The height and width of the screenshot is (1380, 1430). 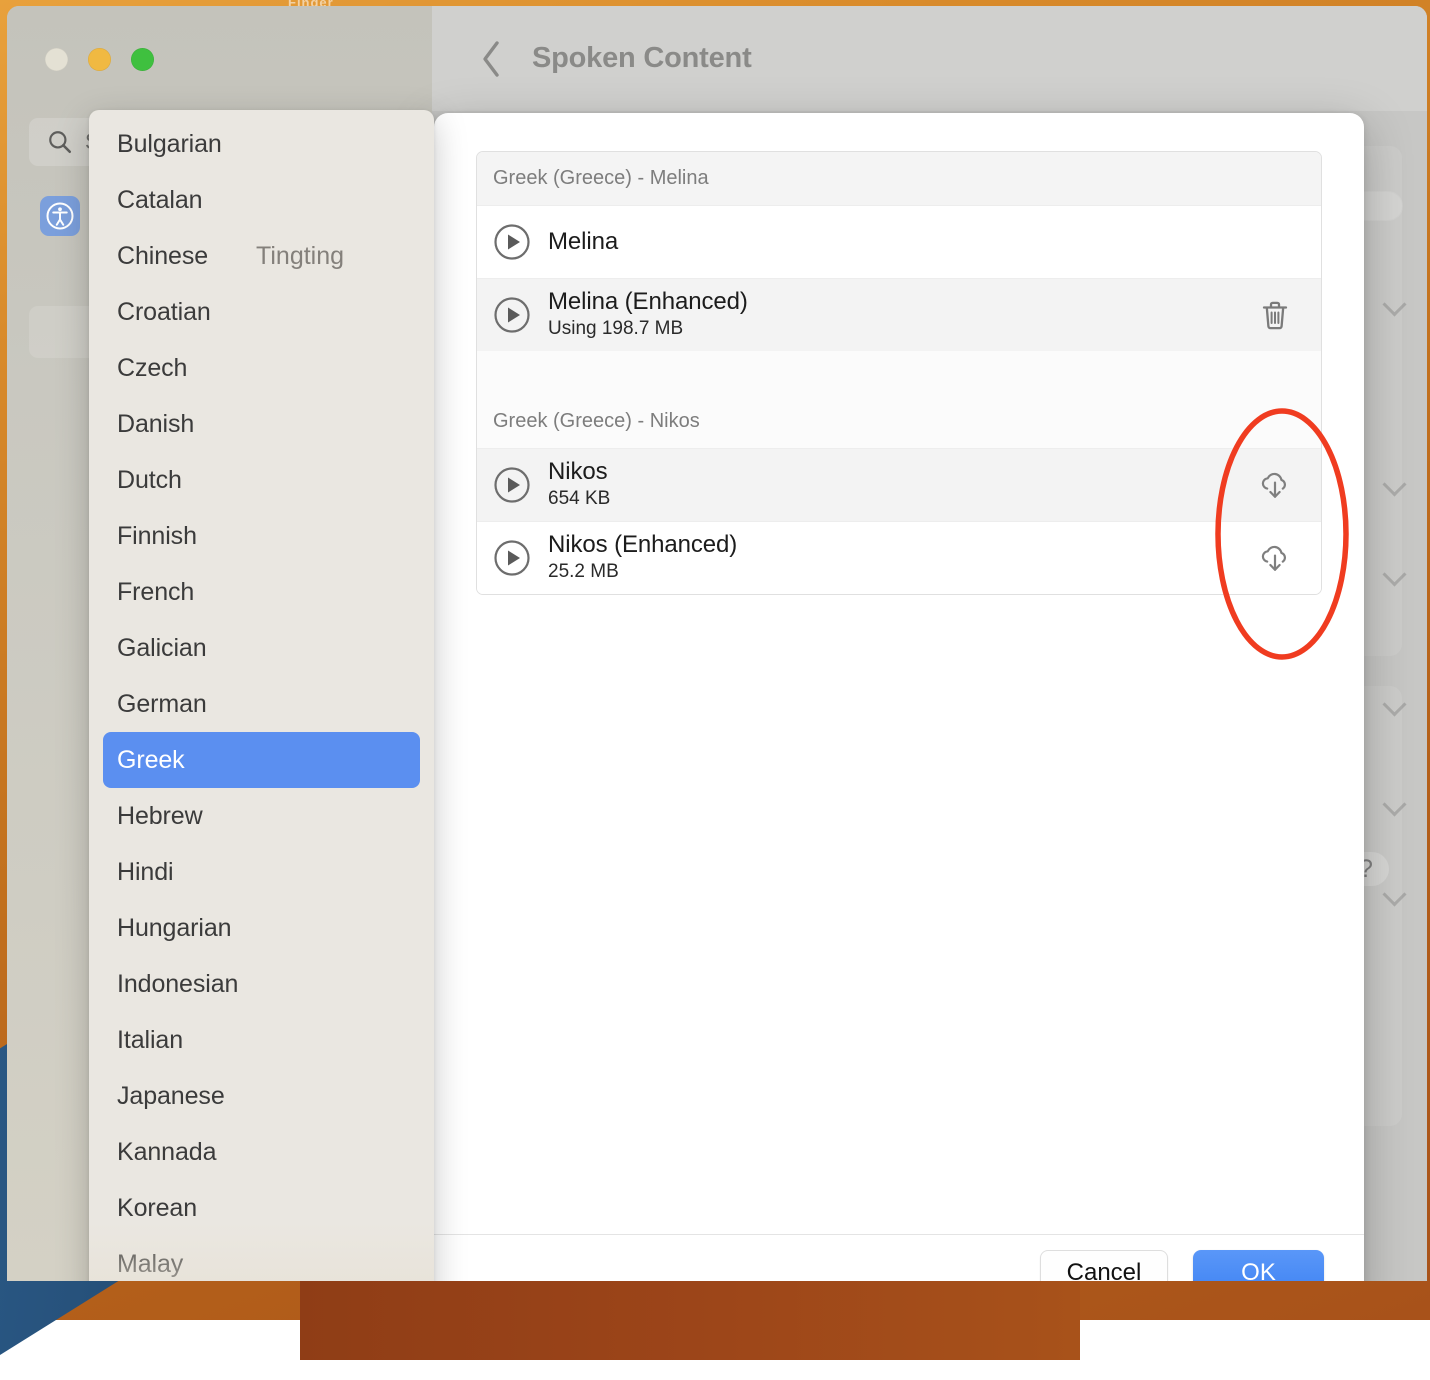 I want to click on language-name: Dutch, so click(x=149, y=480).